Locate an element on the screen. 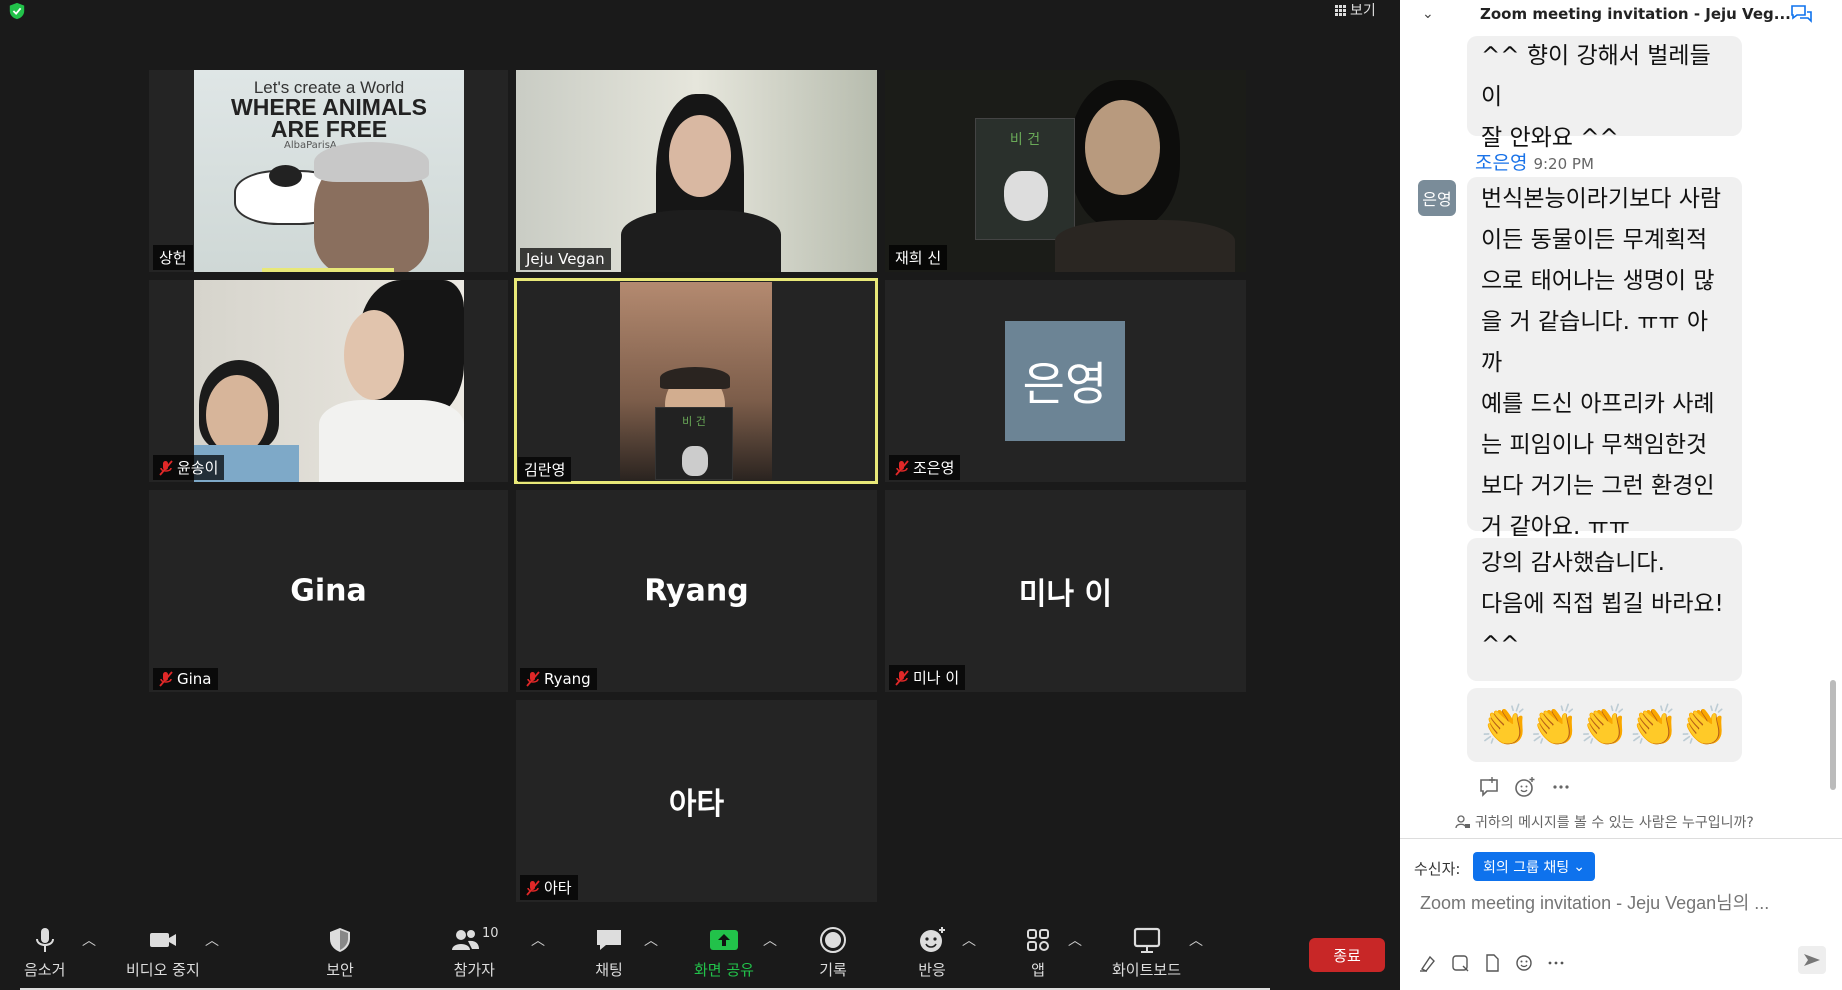  reactions-button: 반응 is located at coordinates (932, 953).